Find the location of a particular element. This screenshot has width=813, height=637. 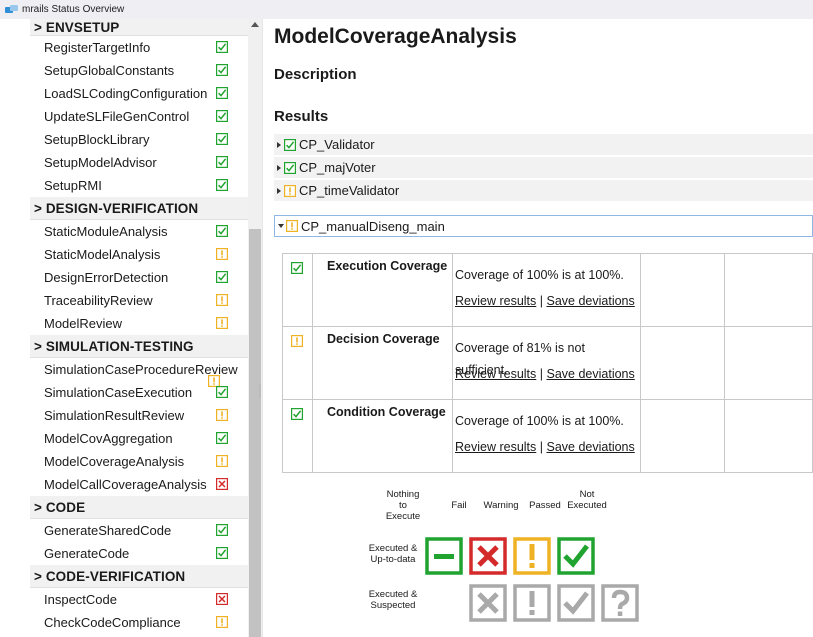

sidebar-item-label: ModelCallCoverageAnalysis is located at coordinates (125, 484).